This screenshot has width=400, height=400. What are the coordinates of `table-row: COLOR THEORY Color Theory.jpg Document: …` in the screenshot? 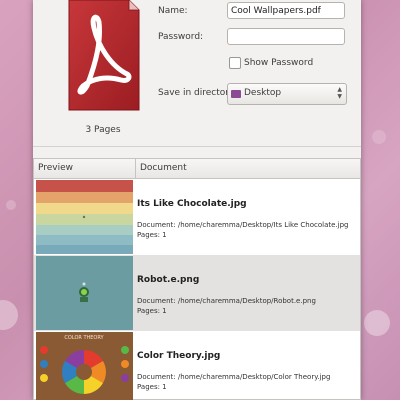 It's located at (197, 365).